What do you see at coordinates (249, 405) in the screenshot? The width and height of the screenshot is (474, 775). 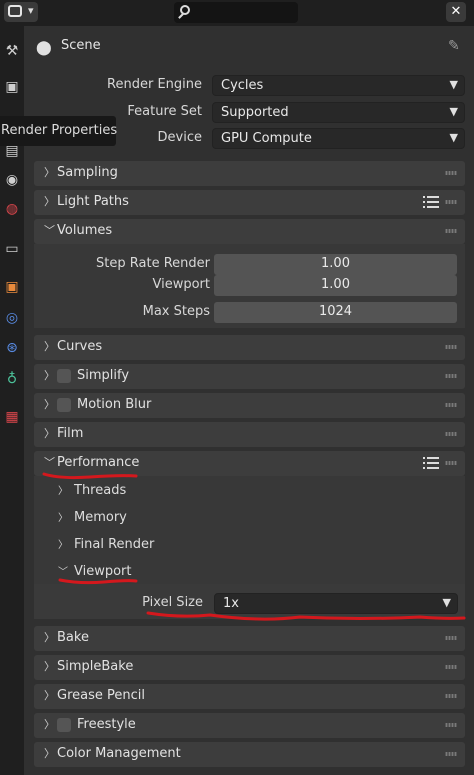 I see `panel-motion-blur: 〉 Motion Blur` at bounding box center [249, 405].